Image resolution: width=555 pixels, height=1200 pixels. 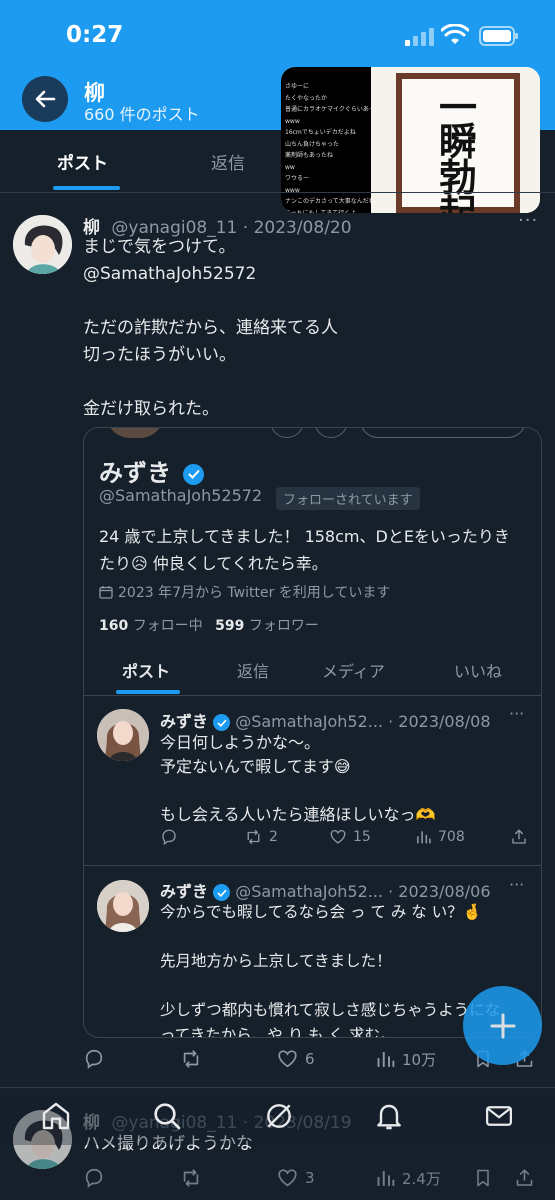 I want to click on embed-tab-posts: ポスト, so click(x=146, y=671).